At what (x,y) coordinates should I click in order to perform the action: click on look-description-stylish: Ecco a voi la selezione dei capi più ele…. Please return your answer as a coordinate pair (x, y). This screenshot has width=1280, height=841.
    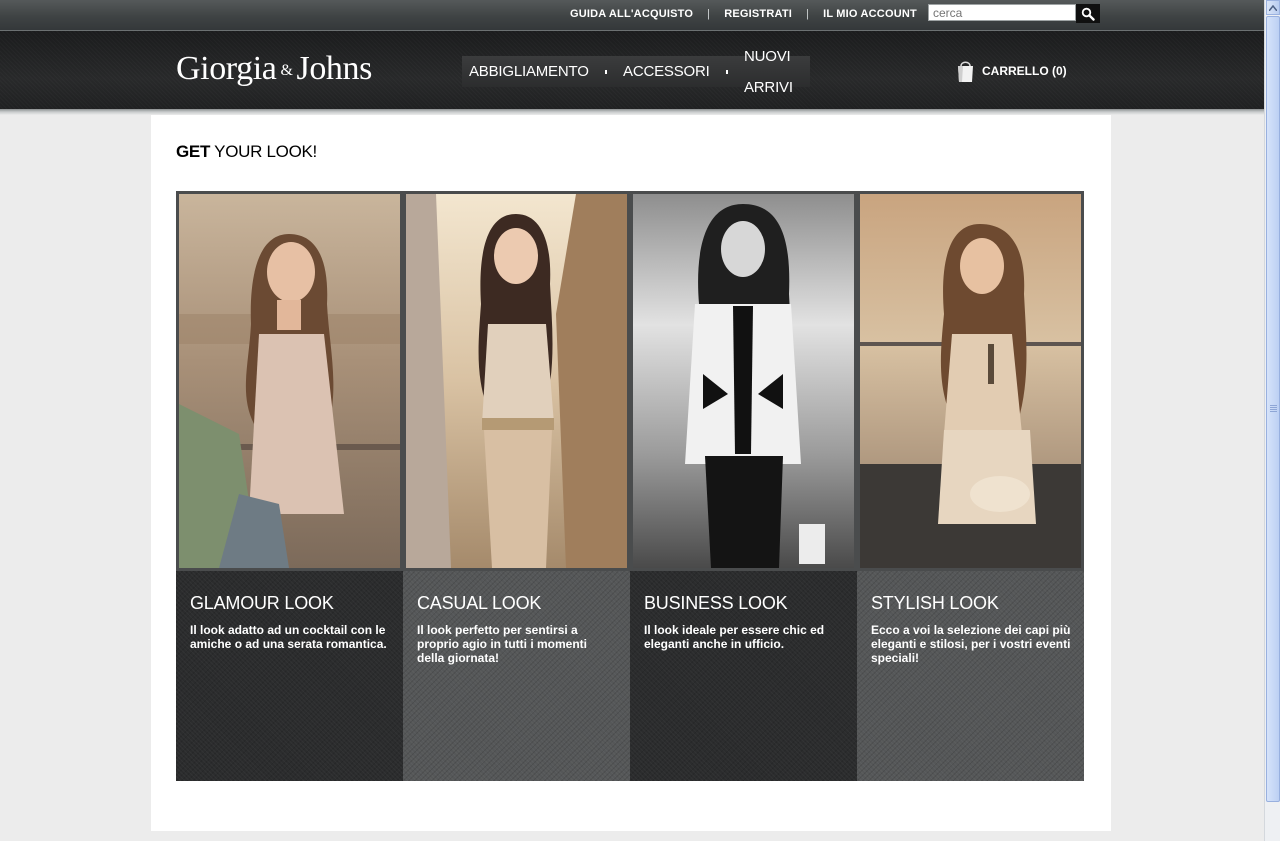
    Looking at the image, I should click on (971, 644).